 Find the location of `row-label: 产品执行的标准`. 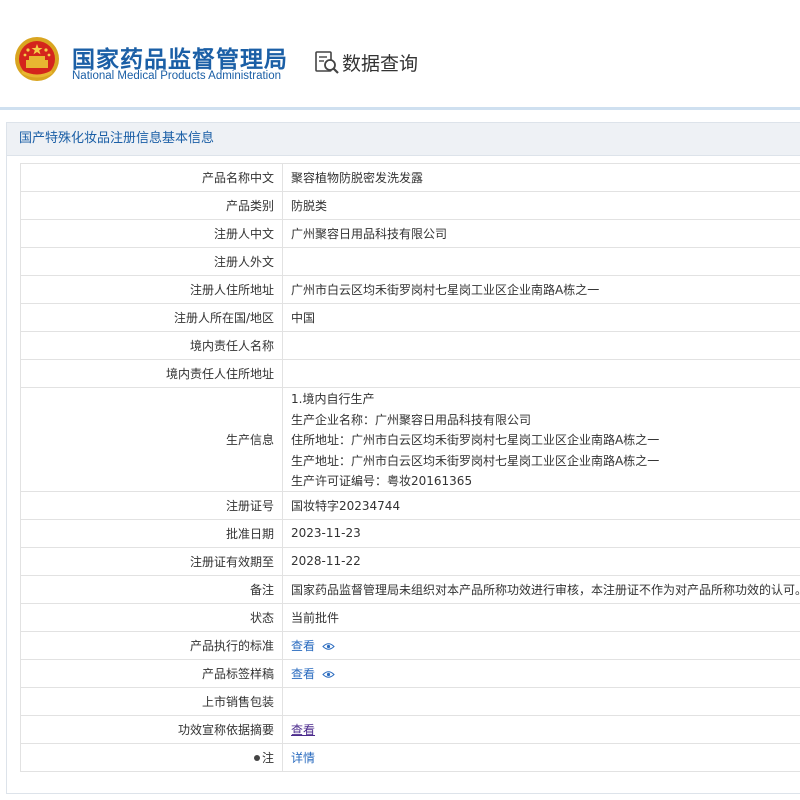

row-label: 产品执行的标准 is located at coordinates (151, 645).